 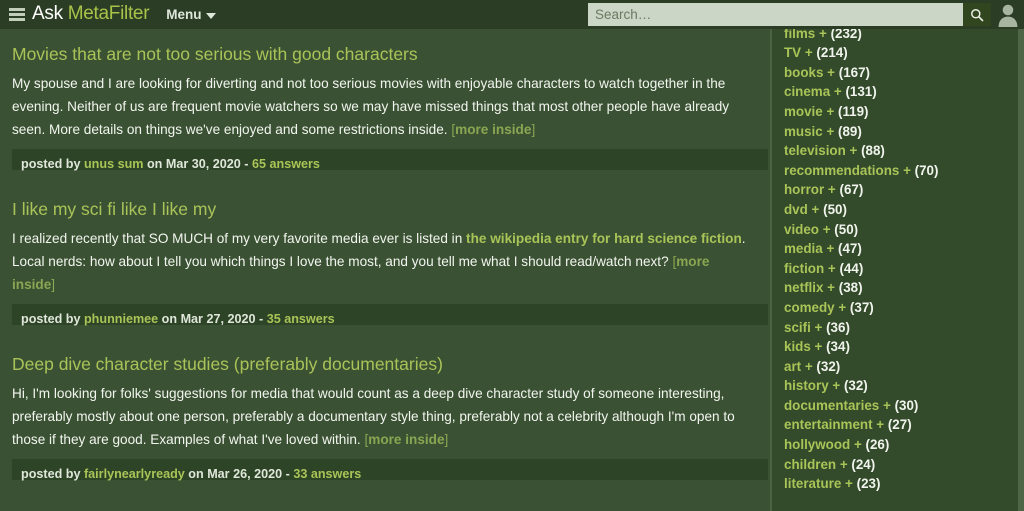 What do you see at coordinates (771, 270) in the screenshot?
I see `column-divider` at bounding box center [771, 270].